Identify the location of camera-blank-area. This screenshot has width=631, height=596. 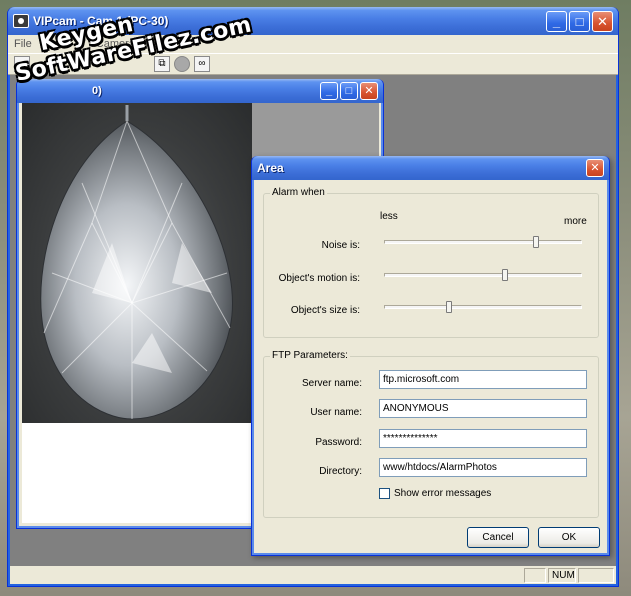
(137, 473).